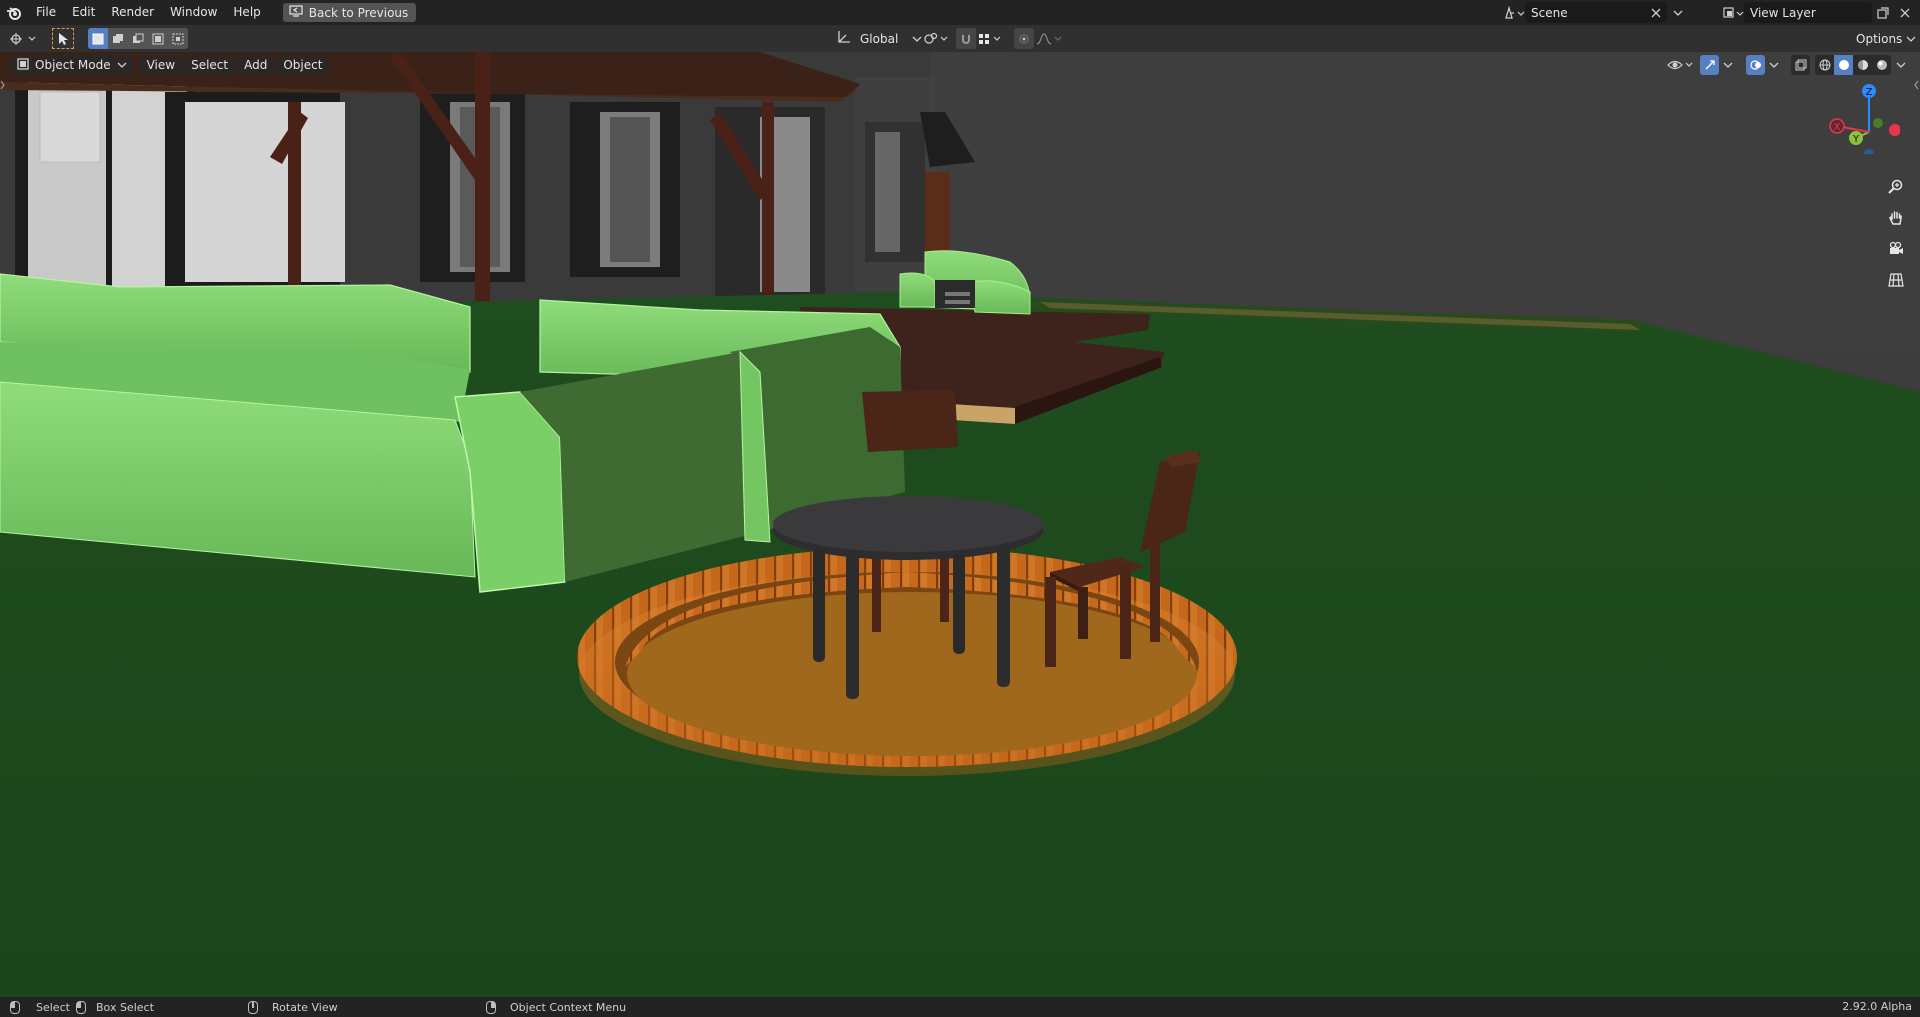 This screenshot has height=1017, width=1920. I want to click on pan-hand-icon, so click(1896, 217).